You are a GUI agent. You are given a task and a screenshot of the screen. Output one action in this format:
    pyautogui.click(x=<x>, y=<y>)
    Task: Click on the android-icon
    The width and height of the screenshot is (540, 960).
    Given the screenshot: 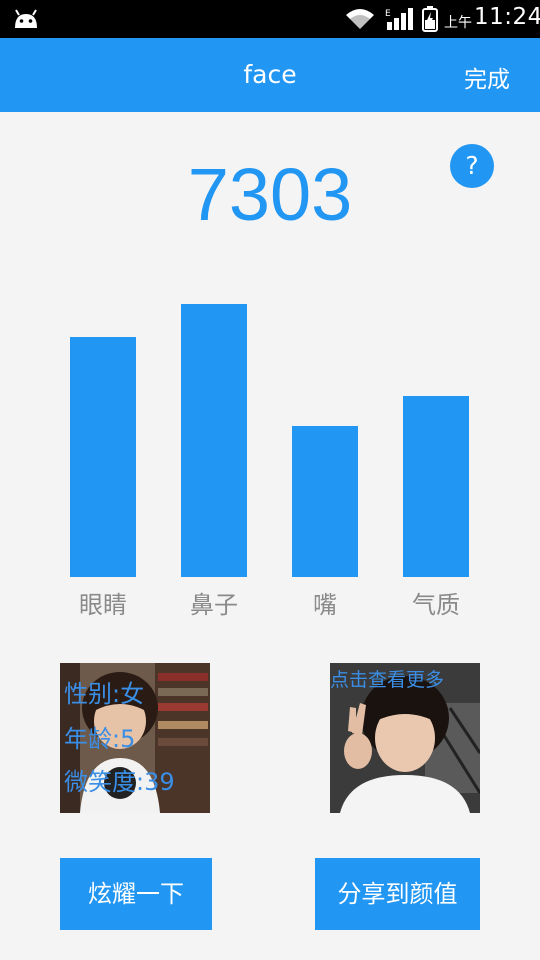 What is the action you would take?
    pyautogui.click(x=26, y=18)
    